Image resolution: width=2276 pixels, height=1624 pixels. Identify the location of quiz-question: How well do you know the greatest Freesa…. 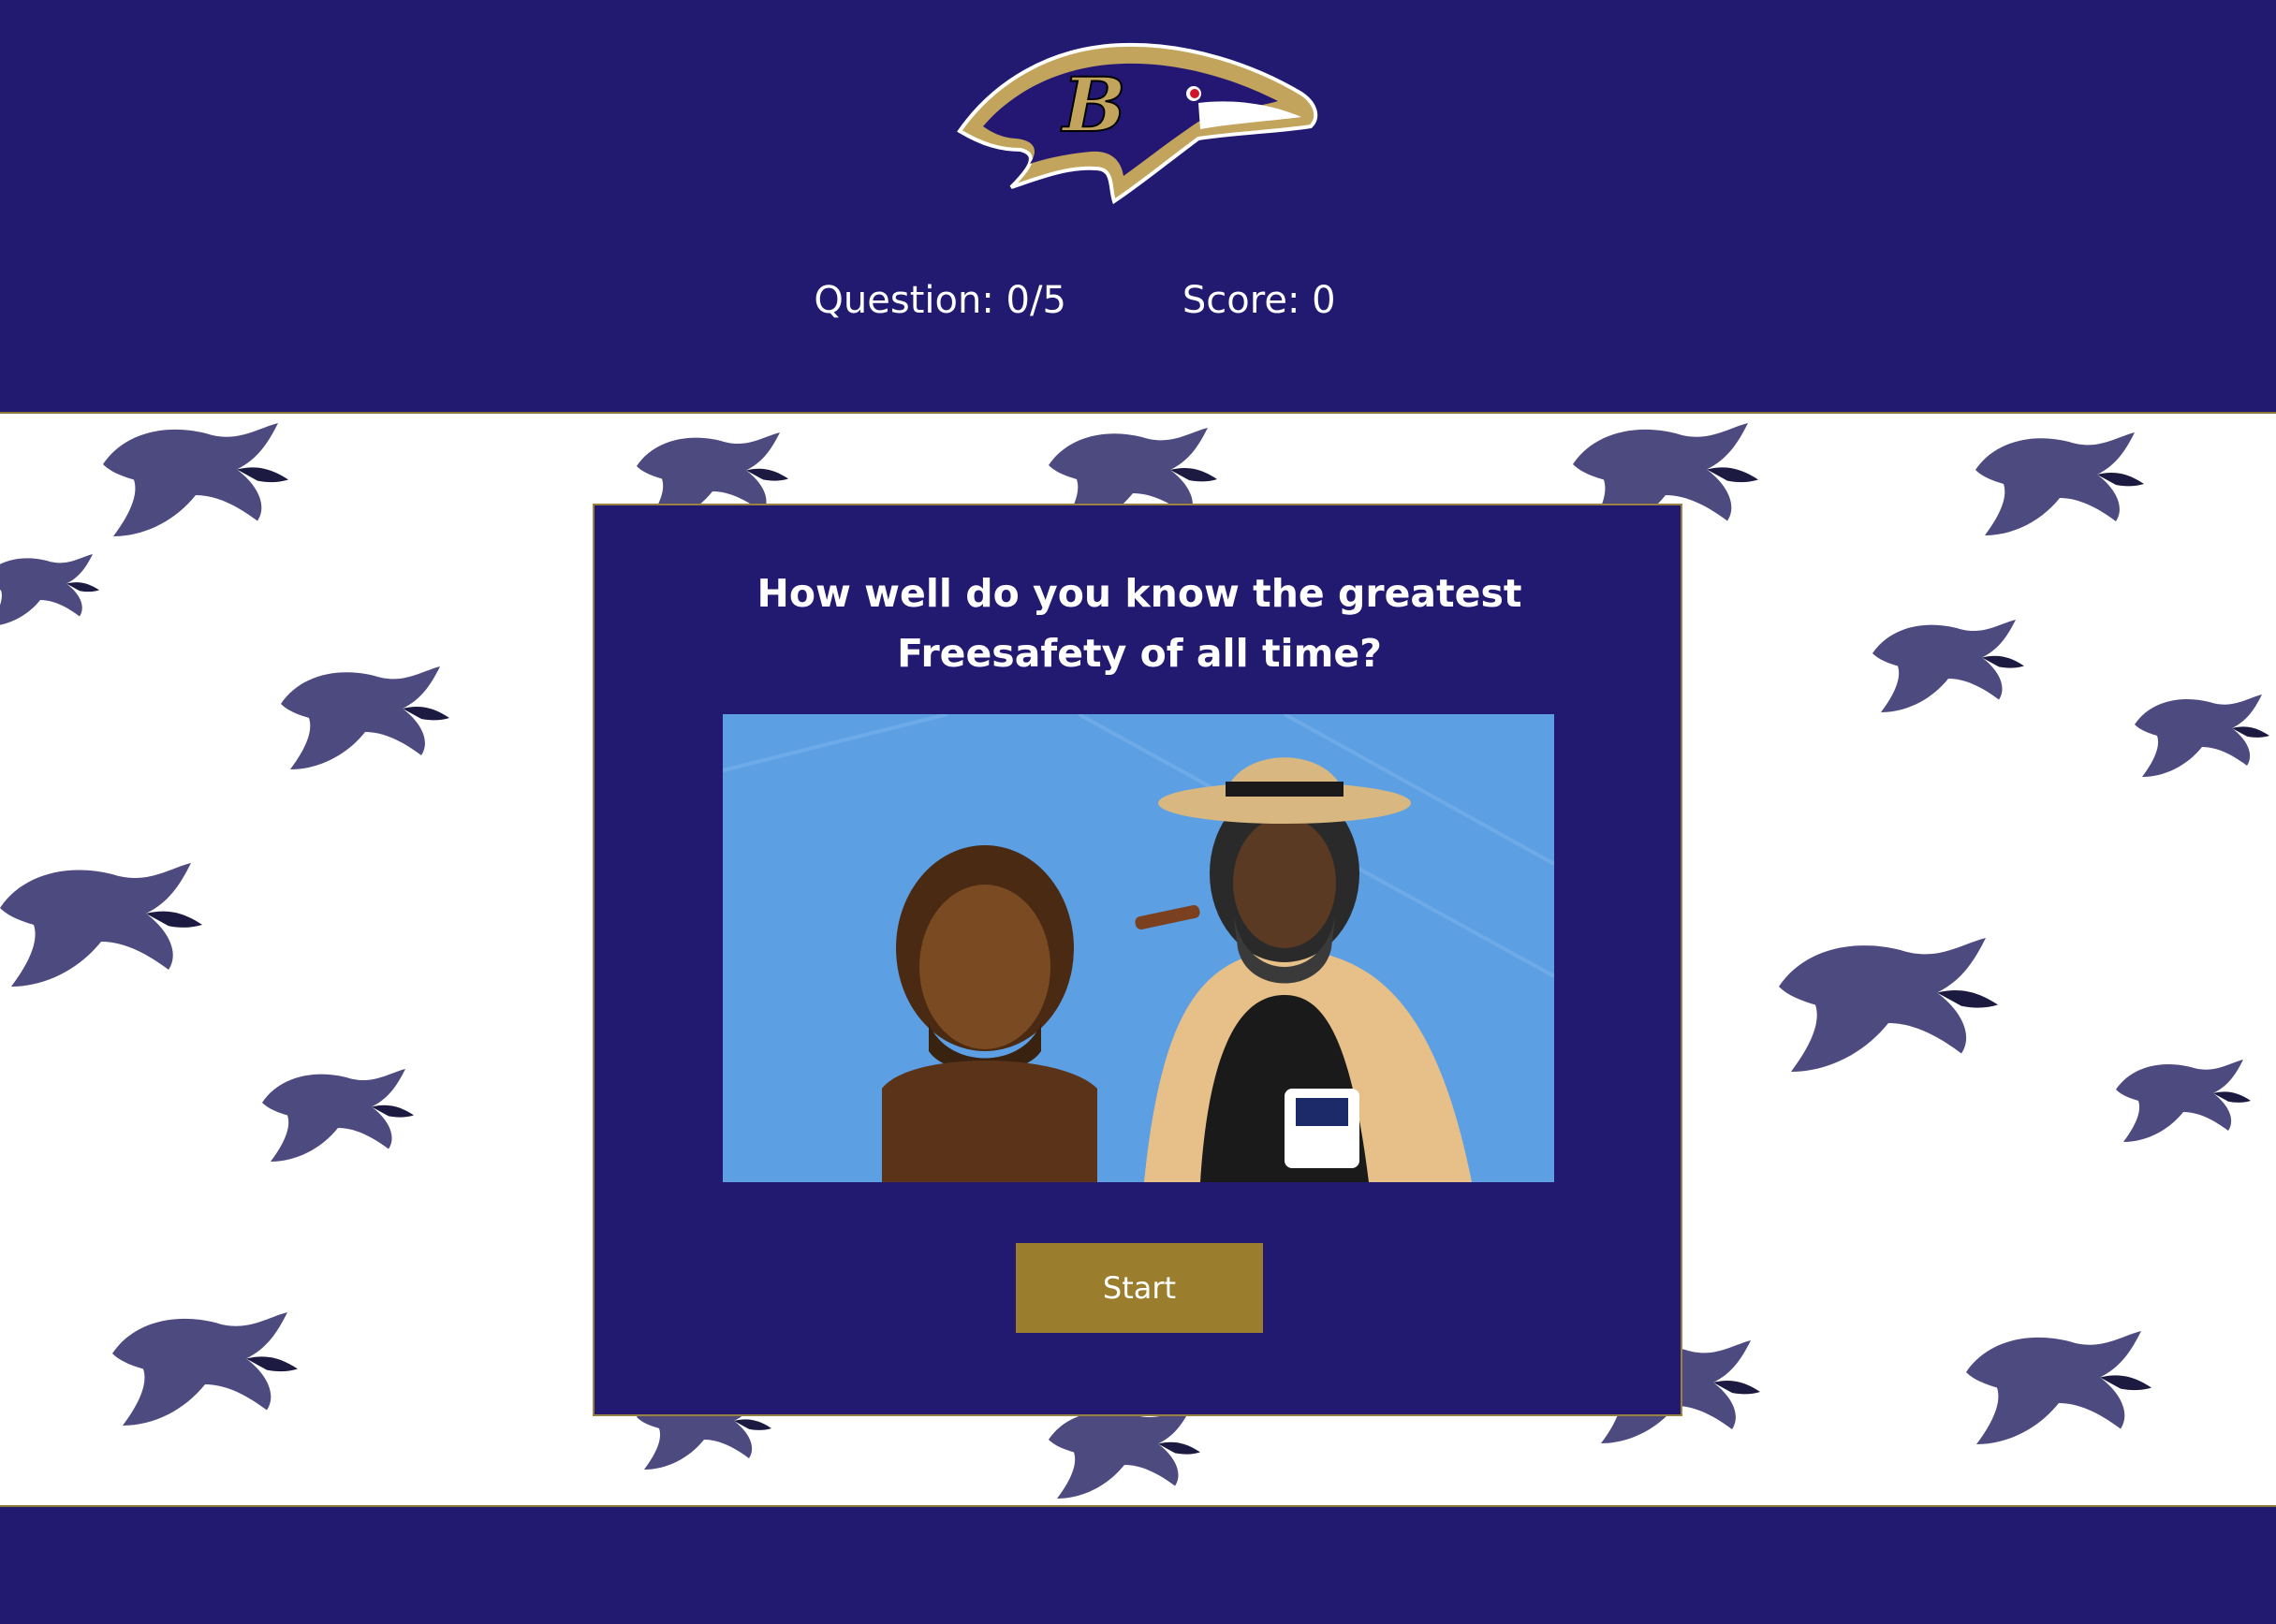
(1139, 623).